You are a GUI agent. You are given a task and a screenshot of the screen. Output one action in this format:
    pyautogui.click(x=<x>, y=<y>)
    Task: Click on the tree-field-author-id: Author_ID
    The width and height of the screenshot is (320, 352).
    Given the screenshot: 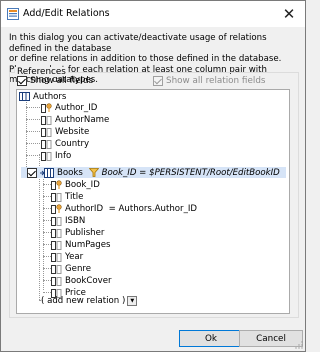 What is the action you would take?
    pyautogui.click(x=69, y=108)
    